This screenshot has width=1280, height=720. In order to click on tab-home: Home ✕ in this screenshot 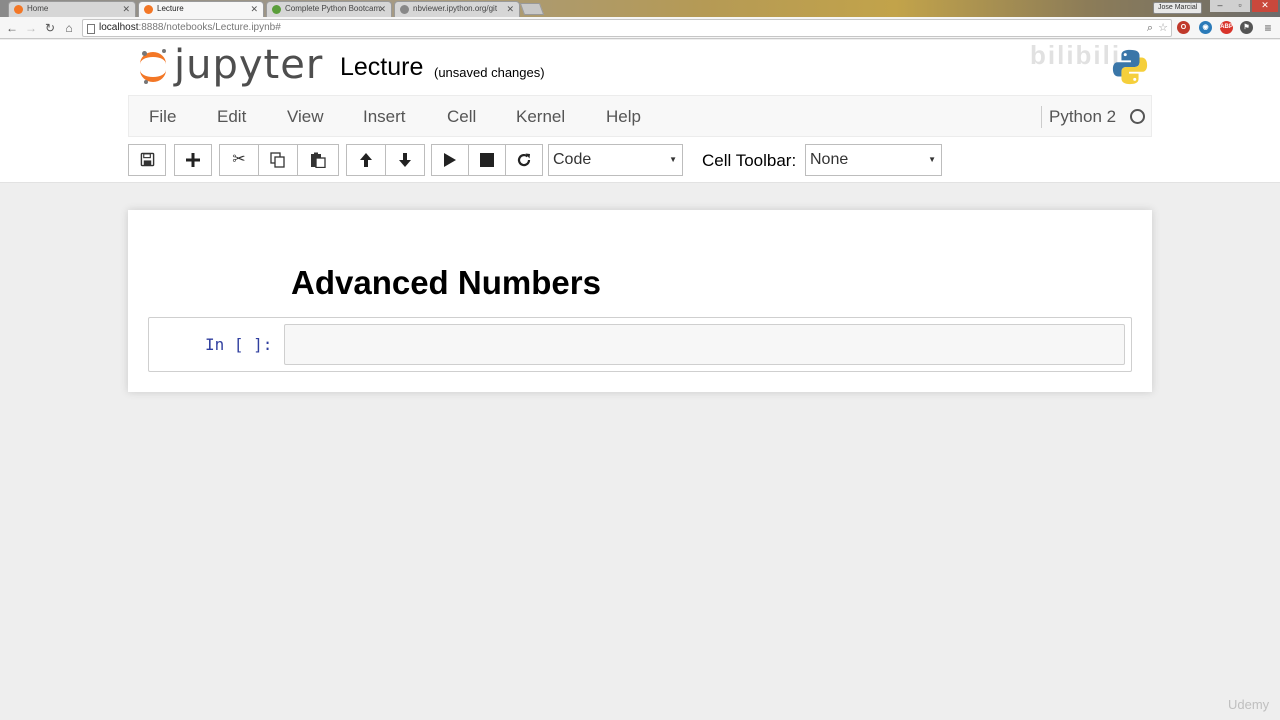, I will do `click(72, 9)`.